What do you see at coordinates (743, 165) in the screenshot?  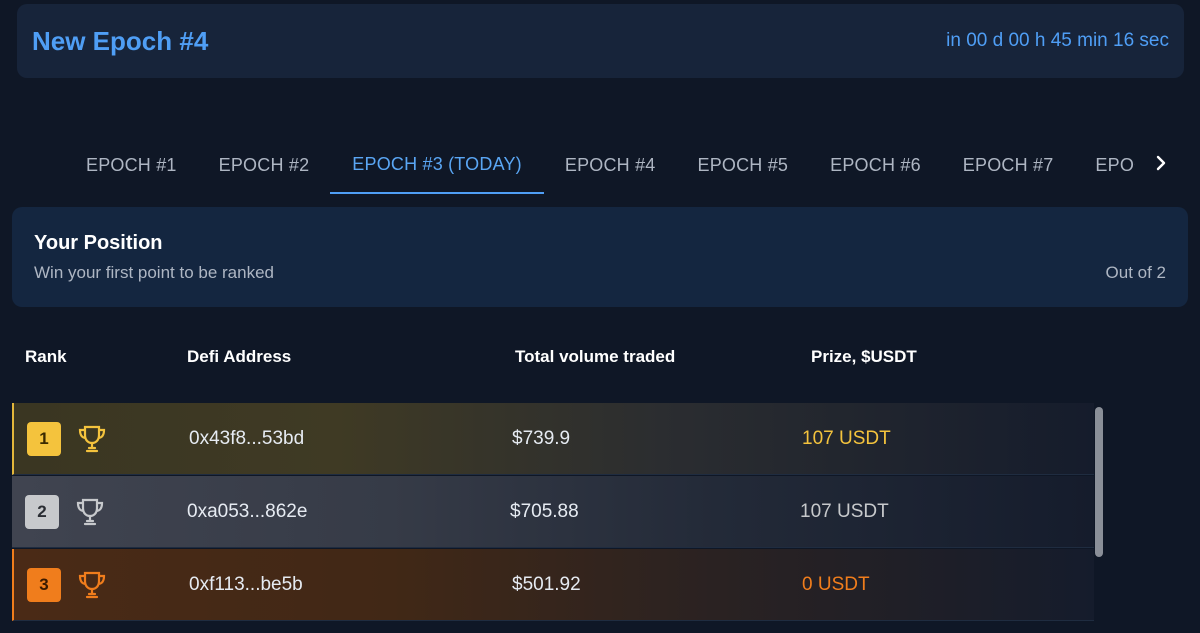 I see `tab-epoch-5: EPOCH #5` at bounding box center [743, 165].